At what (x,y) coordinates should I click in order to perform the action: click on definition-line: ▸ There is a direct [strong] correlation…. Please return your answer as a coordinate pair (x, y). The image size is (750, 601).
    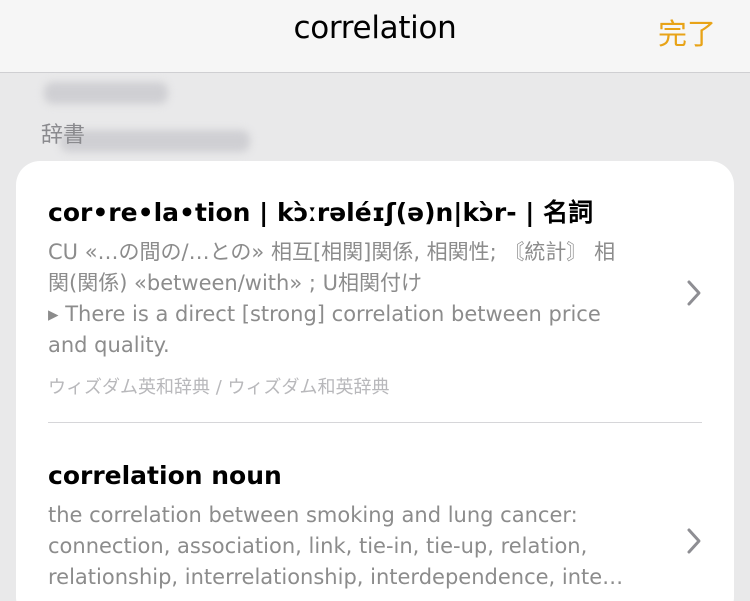
    Looking at the image, I should click on (324, 314).